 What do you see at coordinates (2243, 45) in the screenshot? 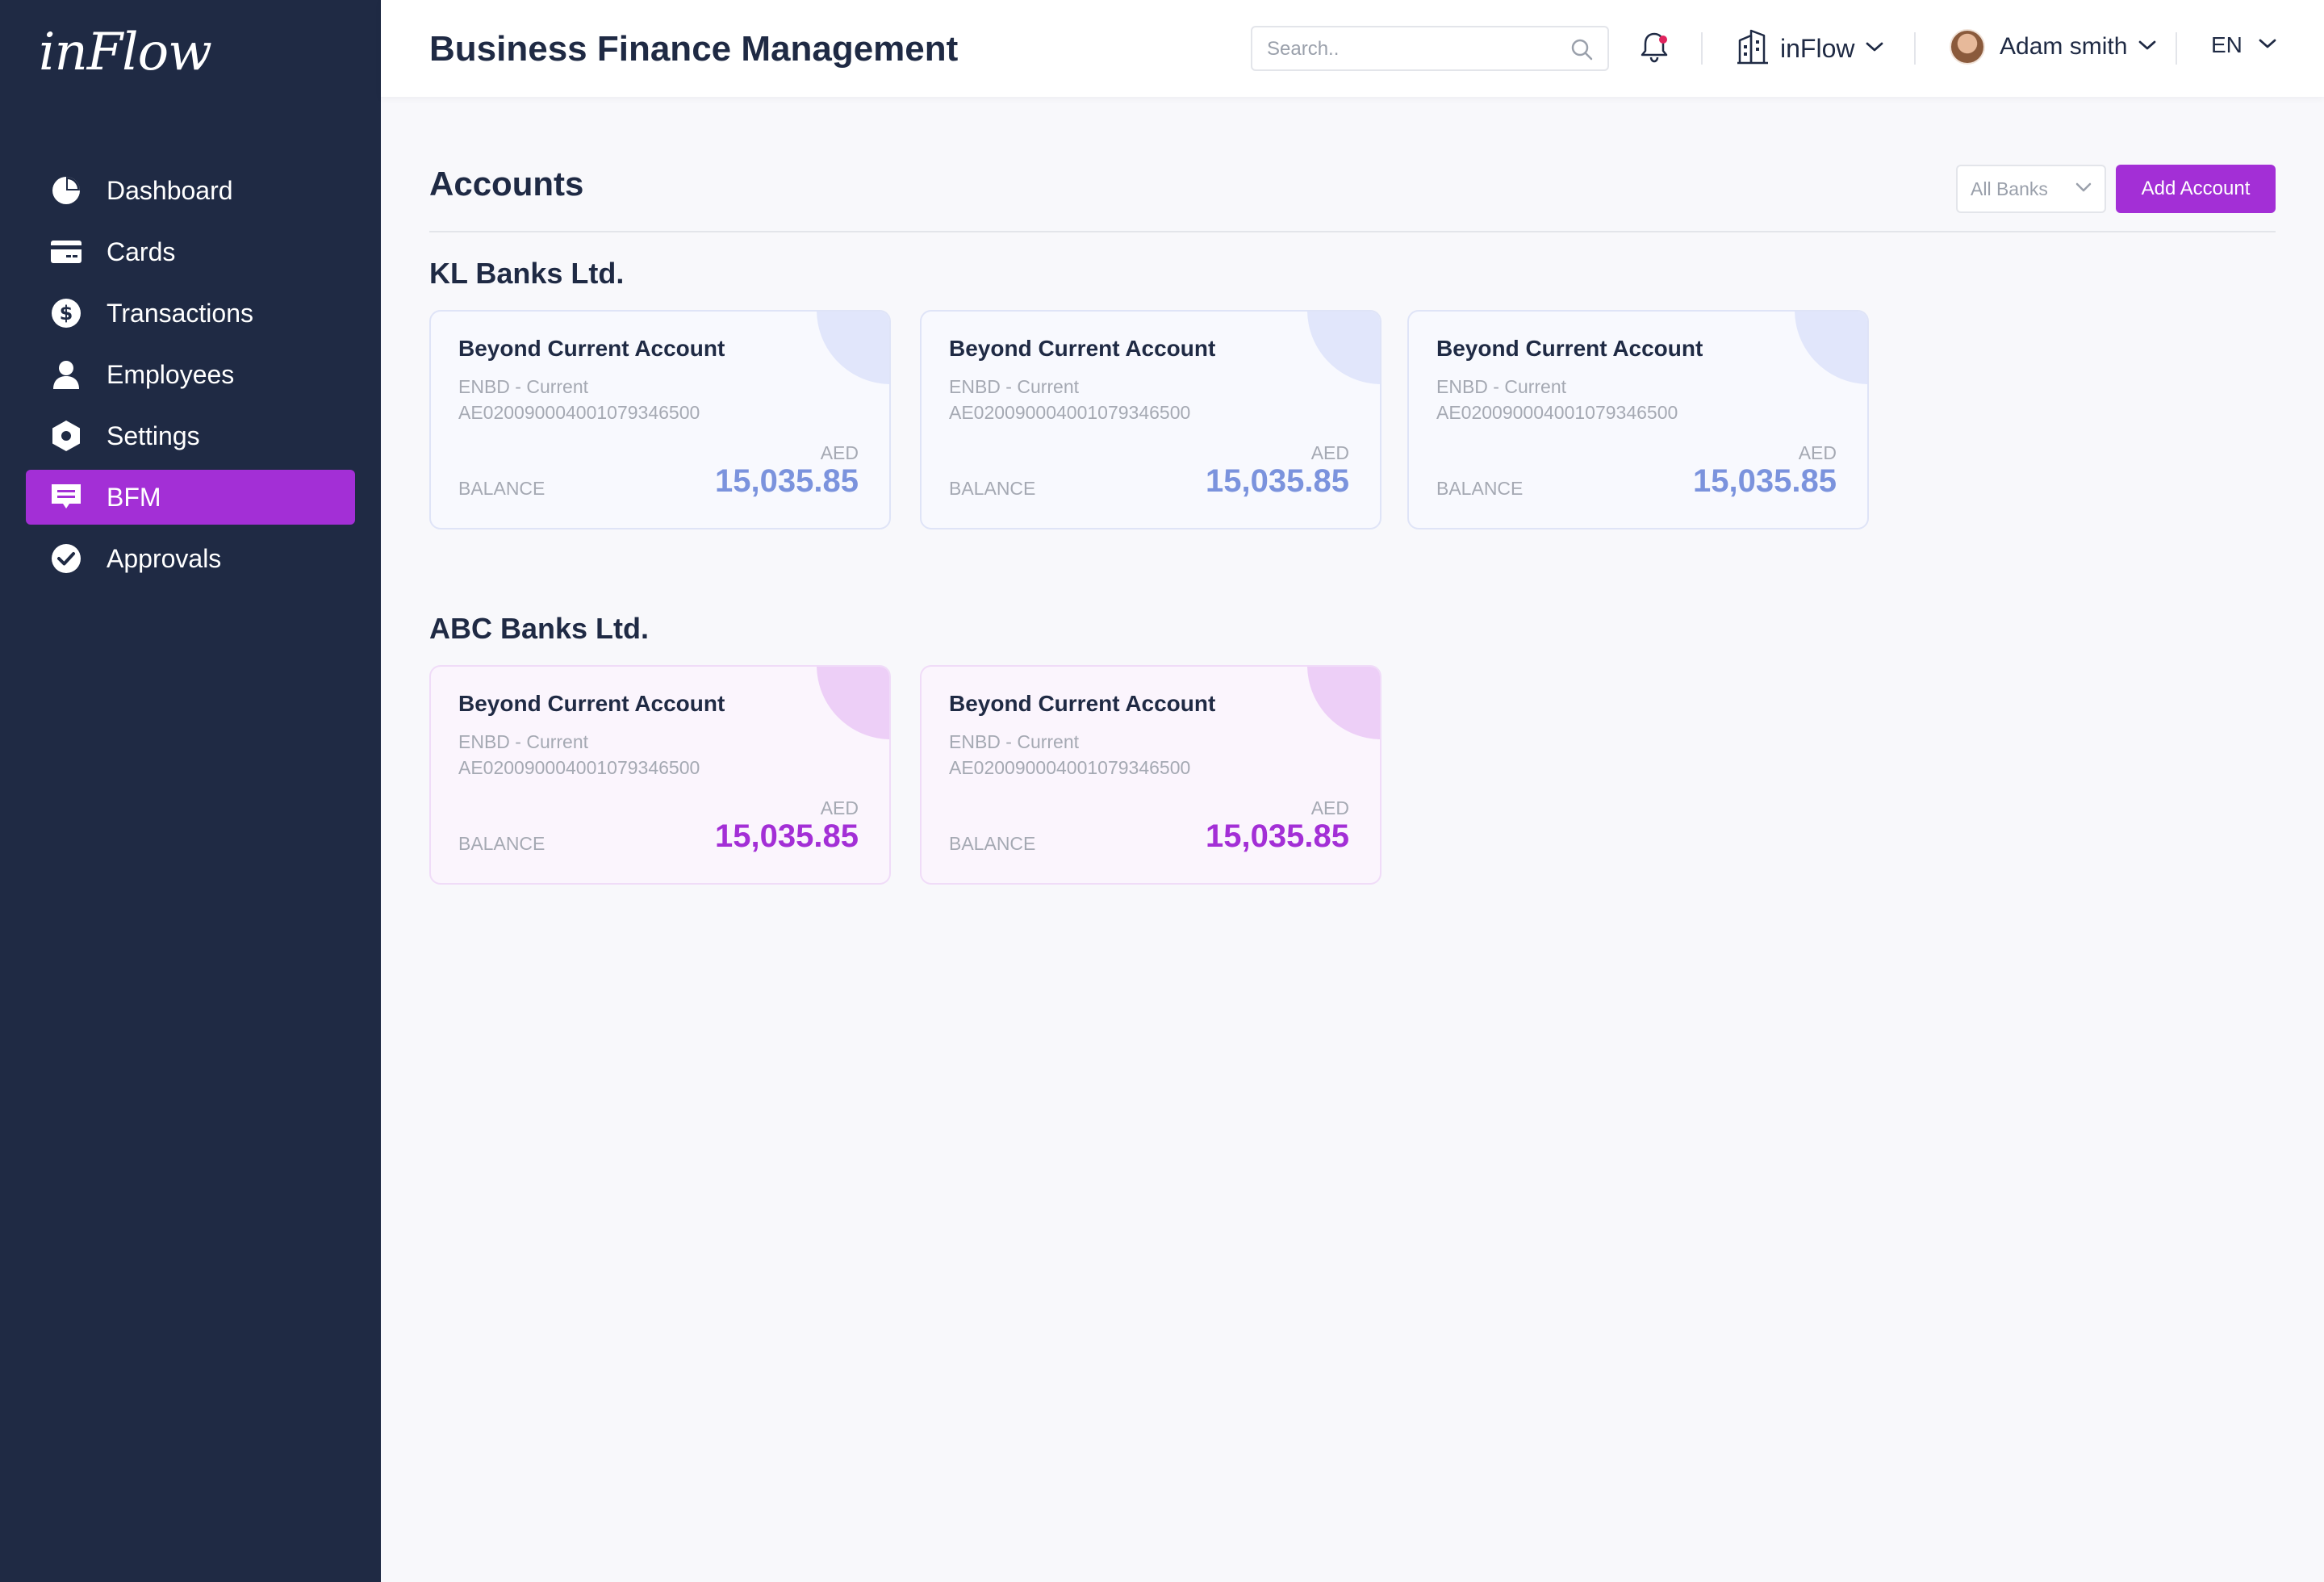
I see `language-selector: EN` at bounding box center [2243, 45].